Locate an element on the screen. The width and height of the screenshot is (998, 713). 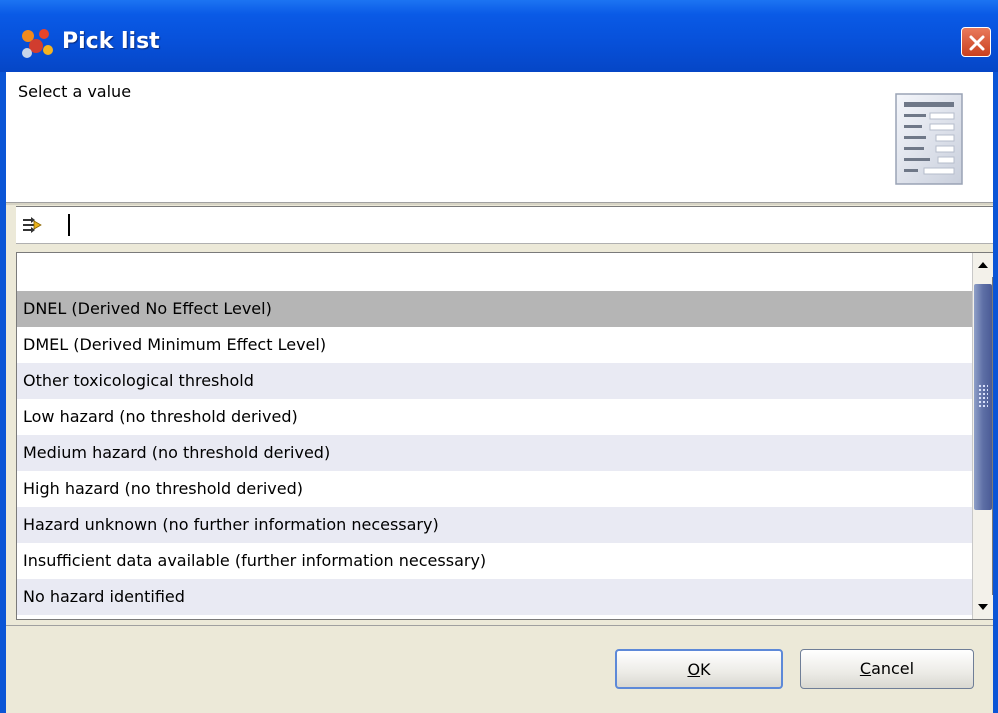
close-button is located at coordinates (976, 42).